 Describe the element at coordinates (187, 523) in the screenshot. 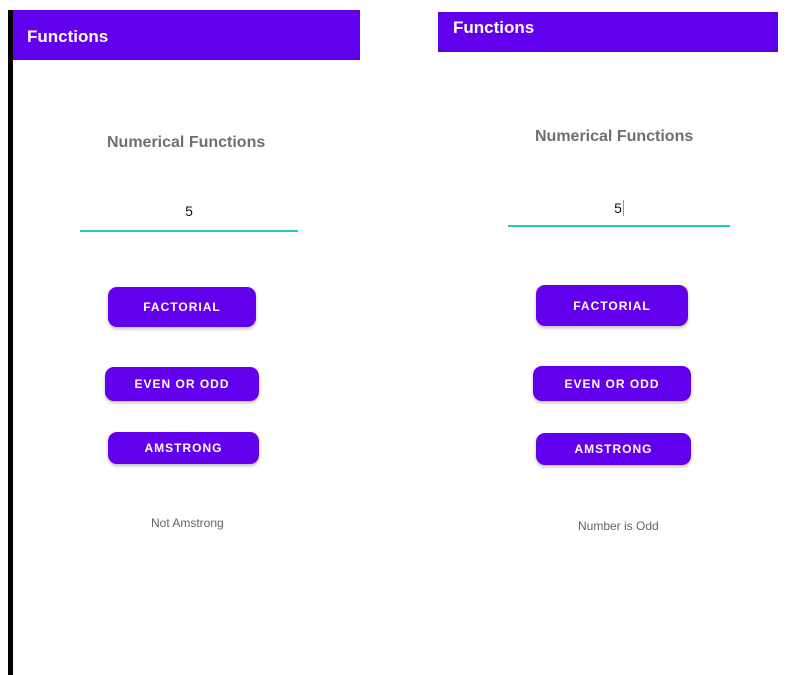

I see `result-text: Not Amstrong` at that location.